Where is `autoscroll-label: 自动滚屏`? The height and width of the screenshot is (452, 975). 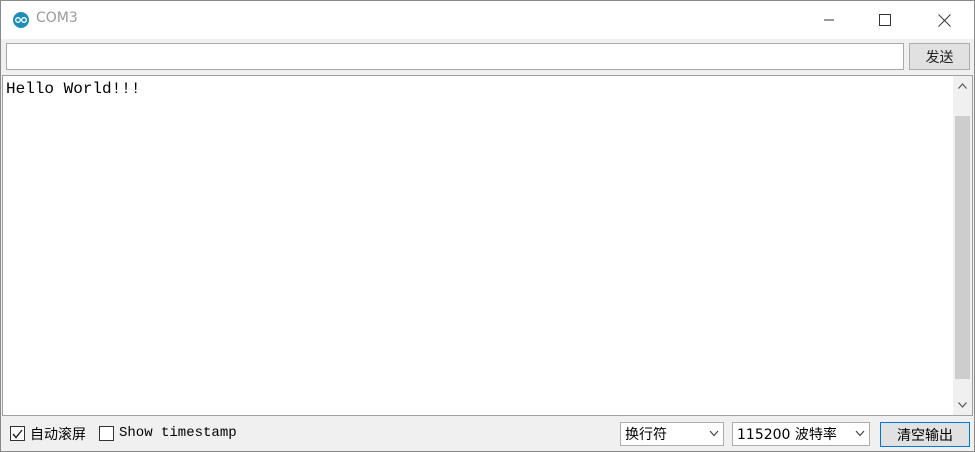
autoscroll-label: 自动滚屏 is located at coordinates (58, 434).